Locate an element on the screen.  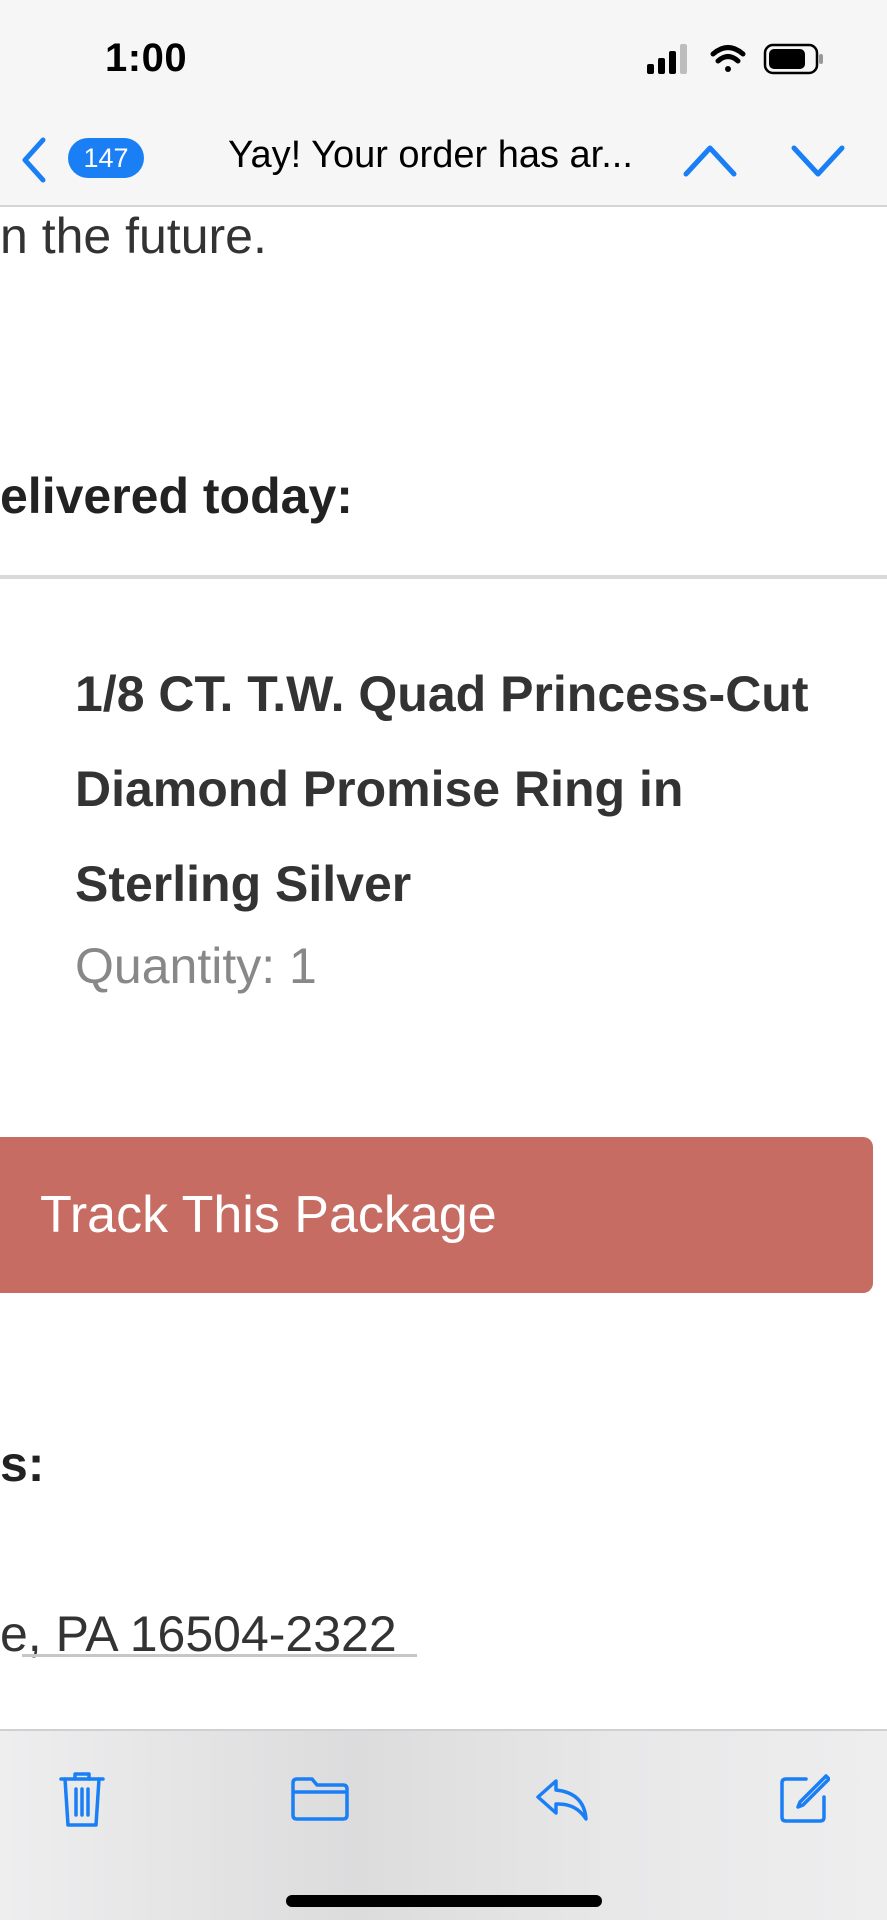
product-name-line: Diamond Promise Ring in is located at coordinates (379, 789).